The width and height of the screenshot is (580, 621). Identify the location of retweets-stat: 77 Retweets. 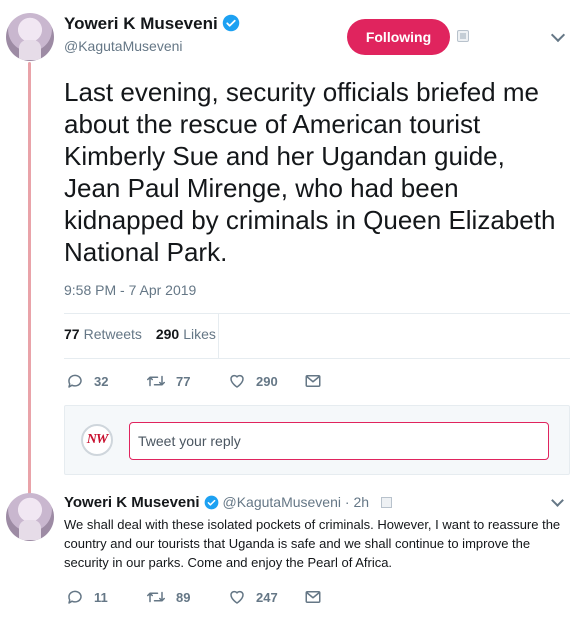
(103, 334).